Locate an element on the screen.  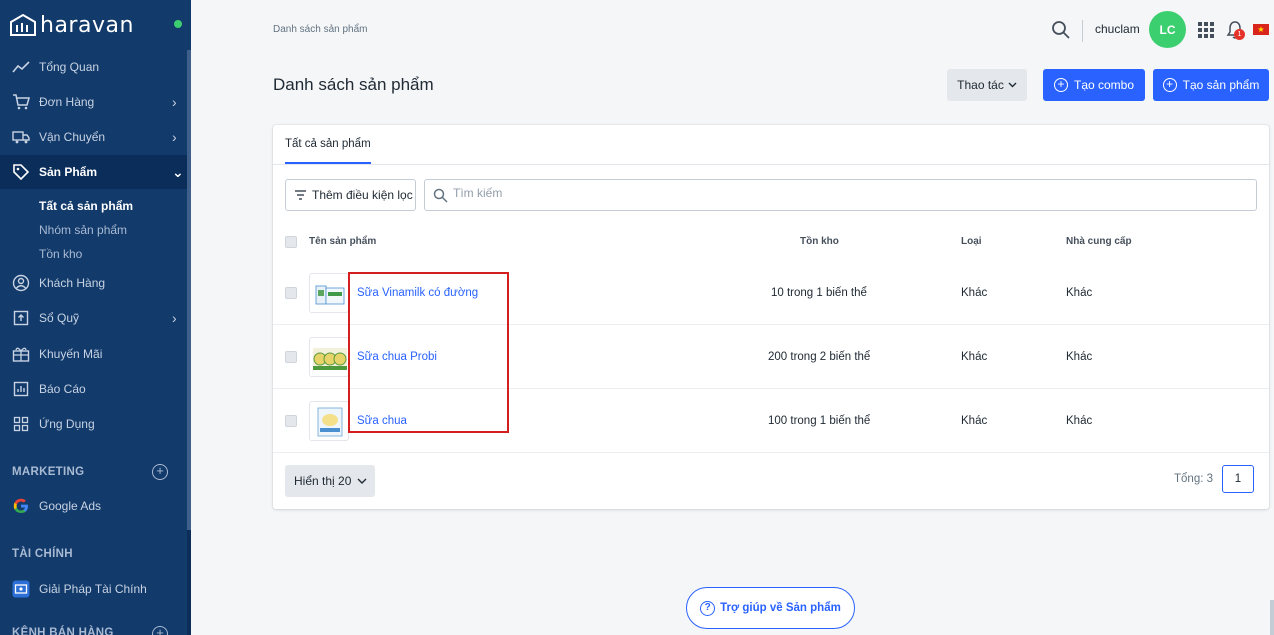
sidebar-item-google-ads: Google Ads is located at coordinates (93, 506).